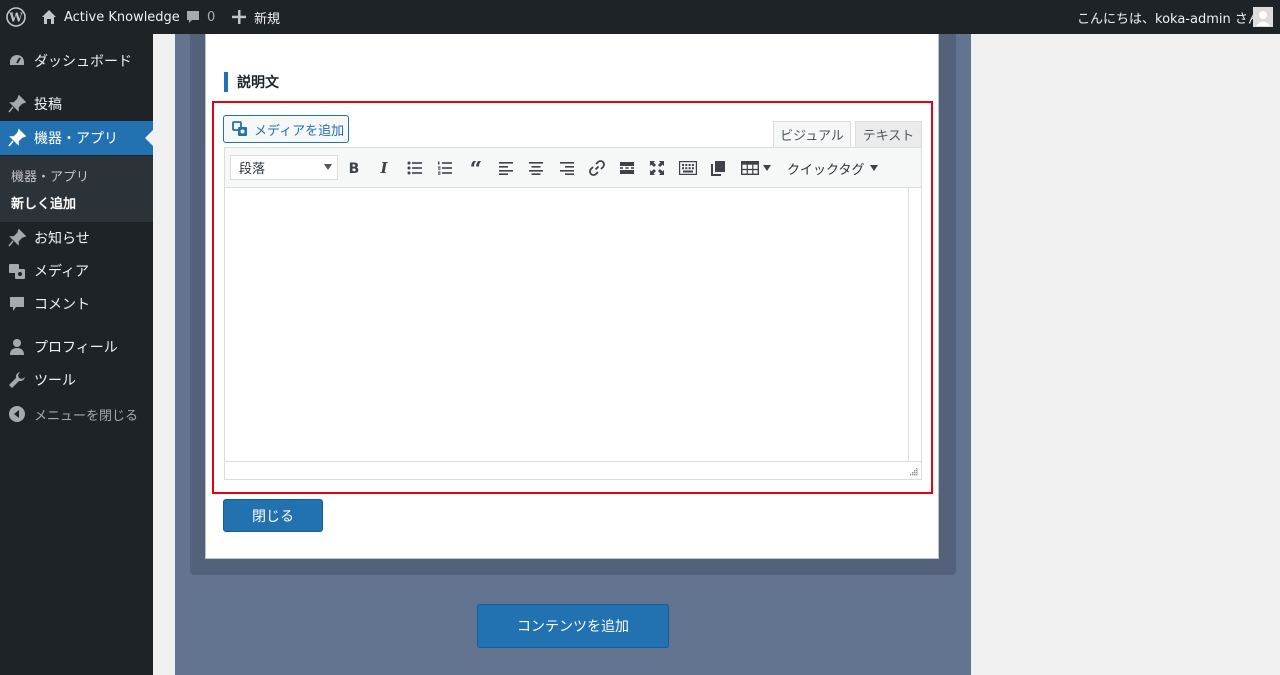 This screenshot has width=1280, height=675. I want to click on sidebar-item-label: メニューを閉じる, so click(86, 416).